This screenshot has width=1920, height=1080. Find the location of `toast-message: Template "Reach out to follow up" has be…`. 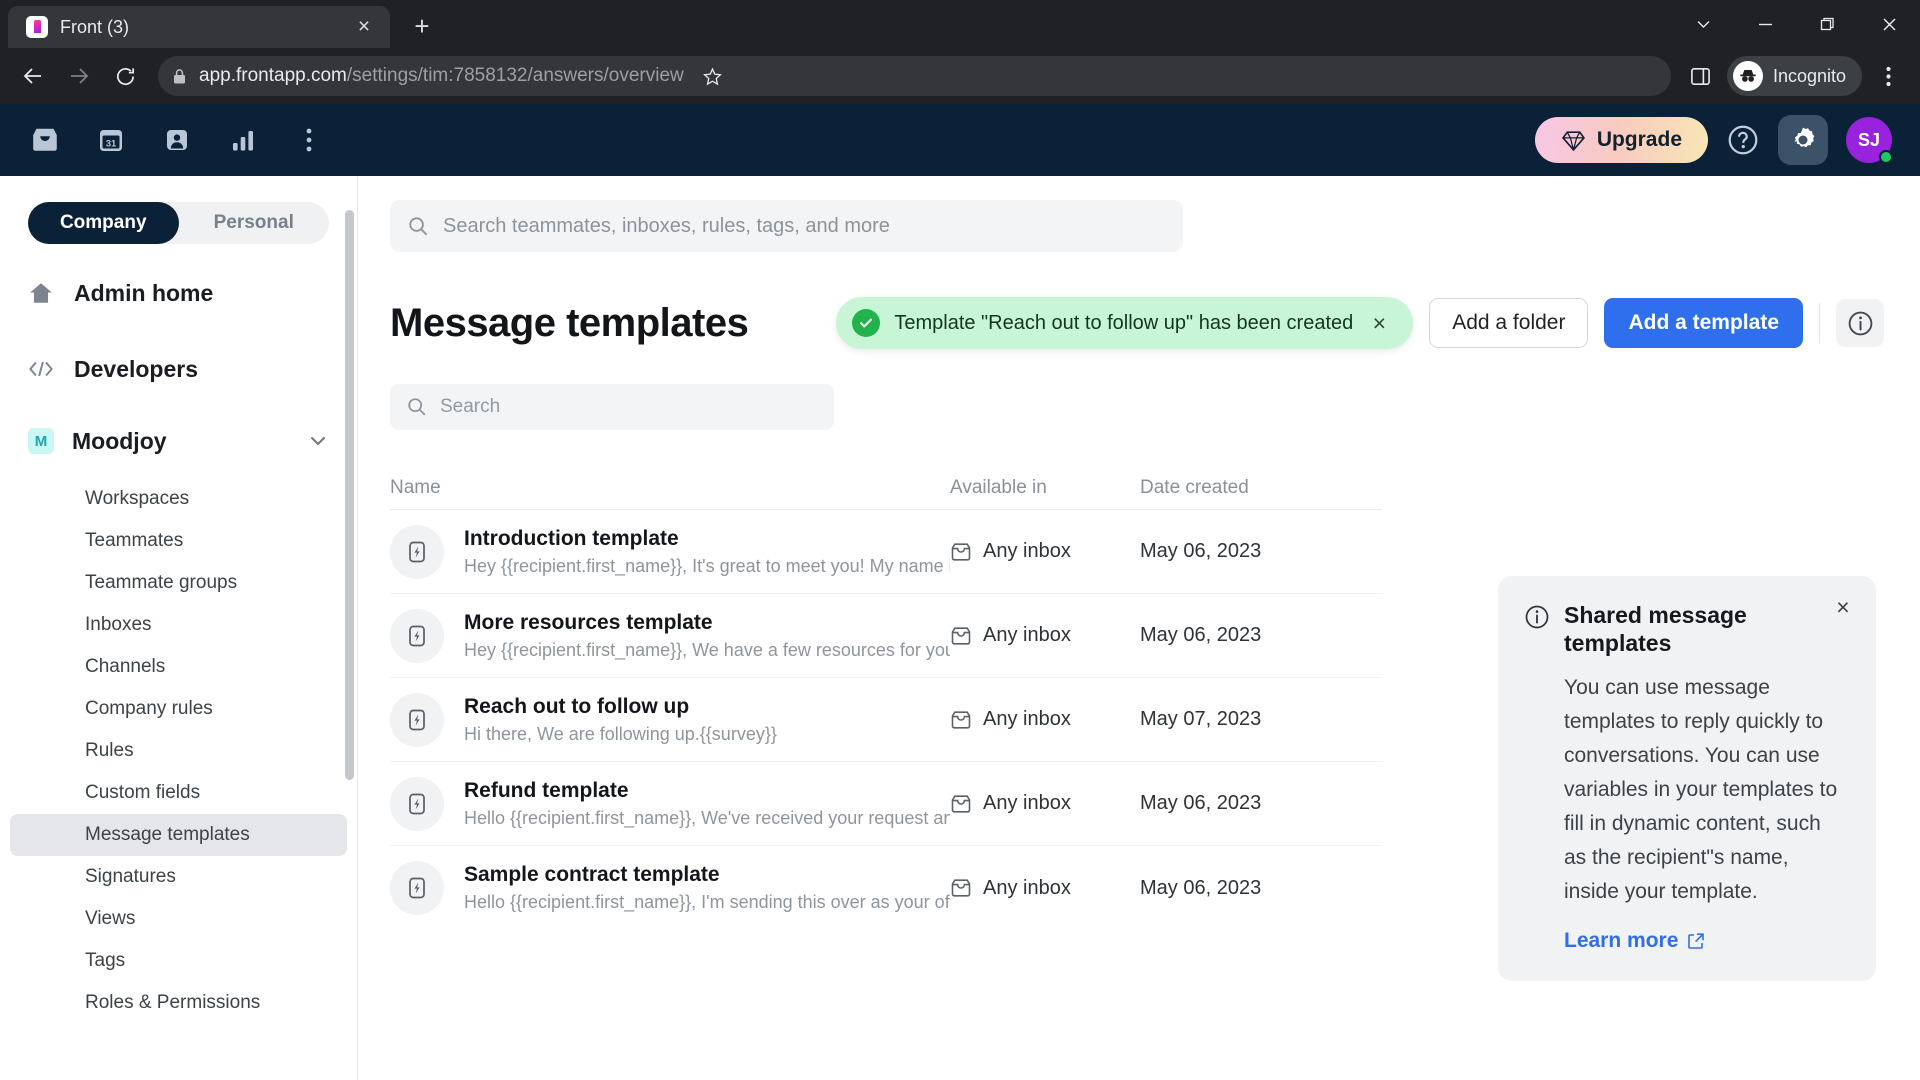

toast-message: Template "Reach out to follow up" has be… is located at coordinates (1124, 322).